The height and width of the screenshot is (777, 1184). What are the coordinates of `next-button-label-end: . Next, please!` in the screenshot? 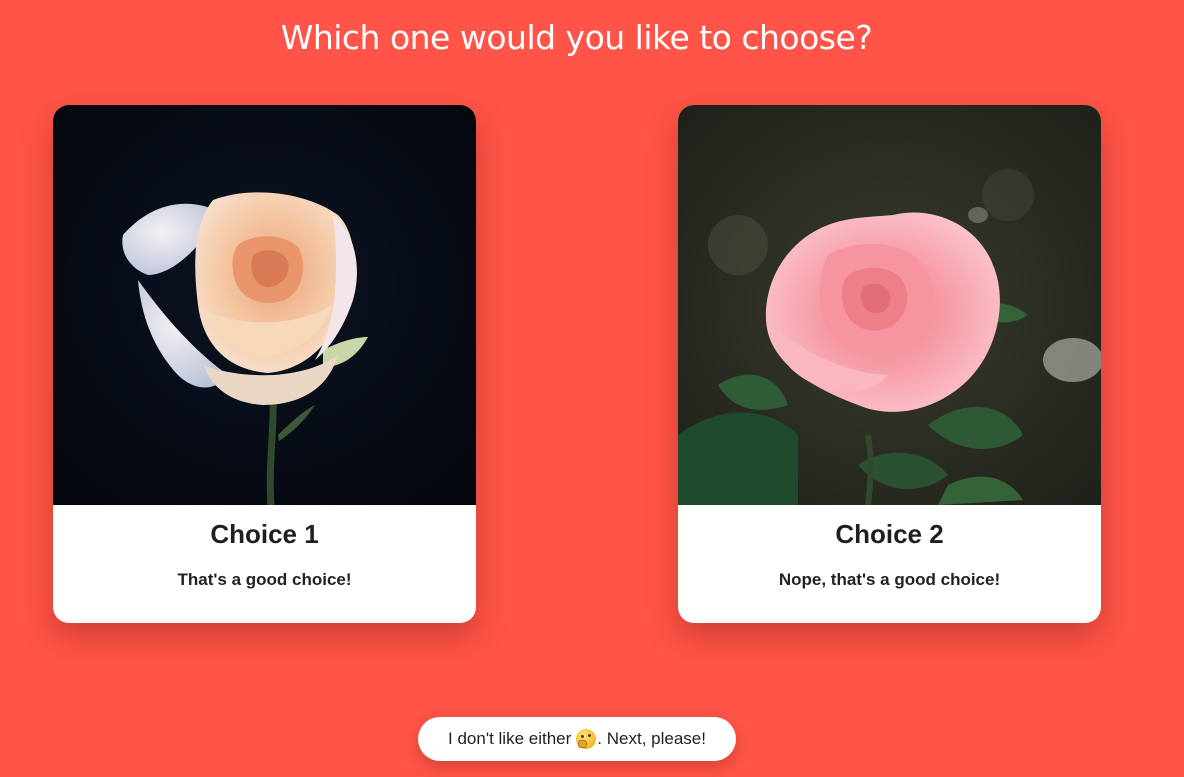 It's located at (651, 738).